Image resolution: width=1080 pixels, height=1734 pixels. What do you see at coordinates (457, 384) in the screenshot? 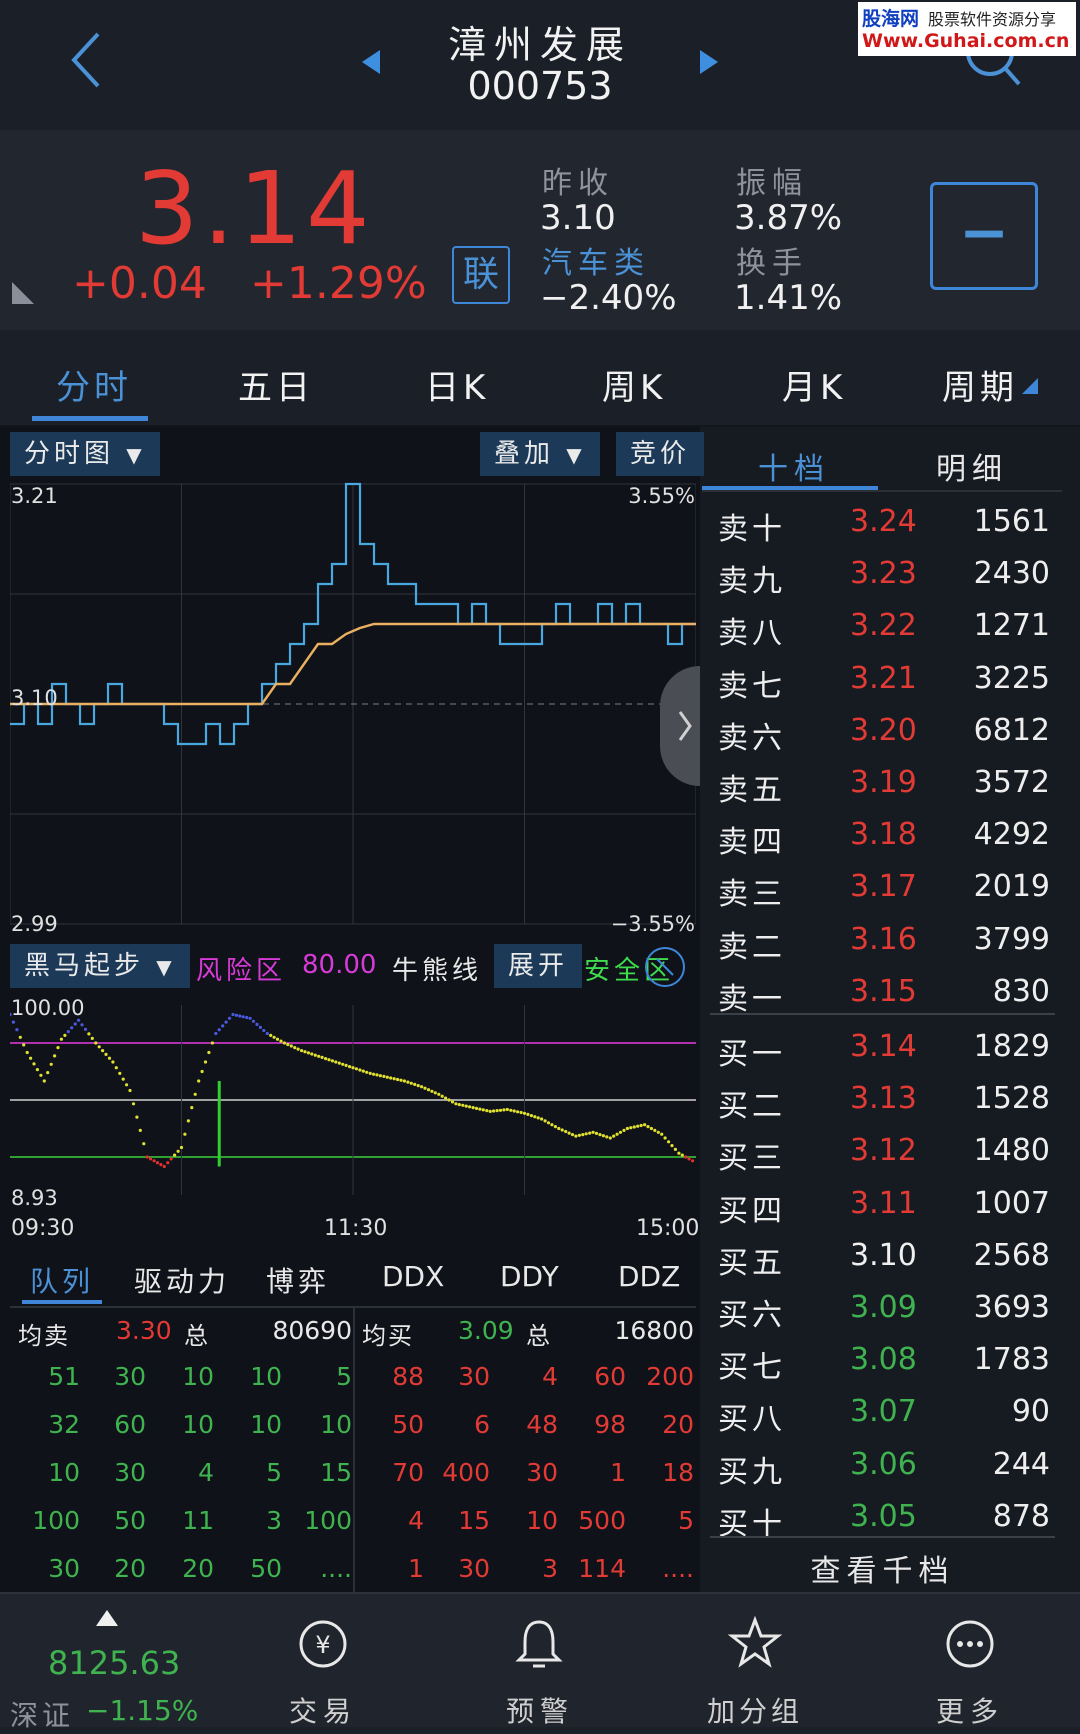
I see `tab-day-k: 日K` at bounding box center [457, 384].